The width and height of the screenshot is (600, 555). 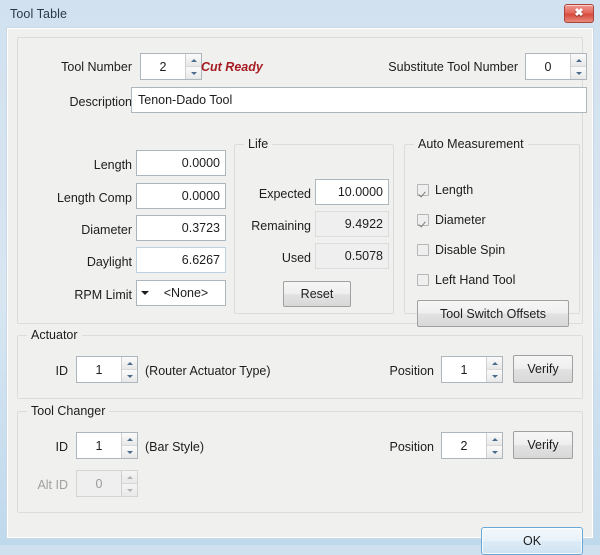 I want to click on close-icon: ✖, so click(x=579, y=13).